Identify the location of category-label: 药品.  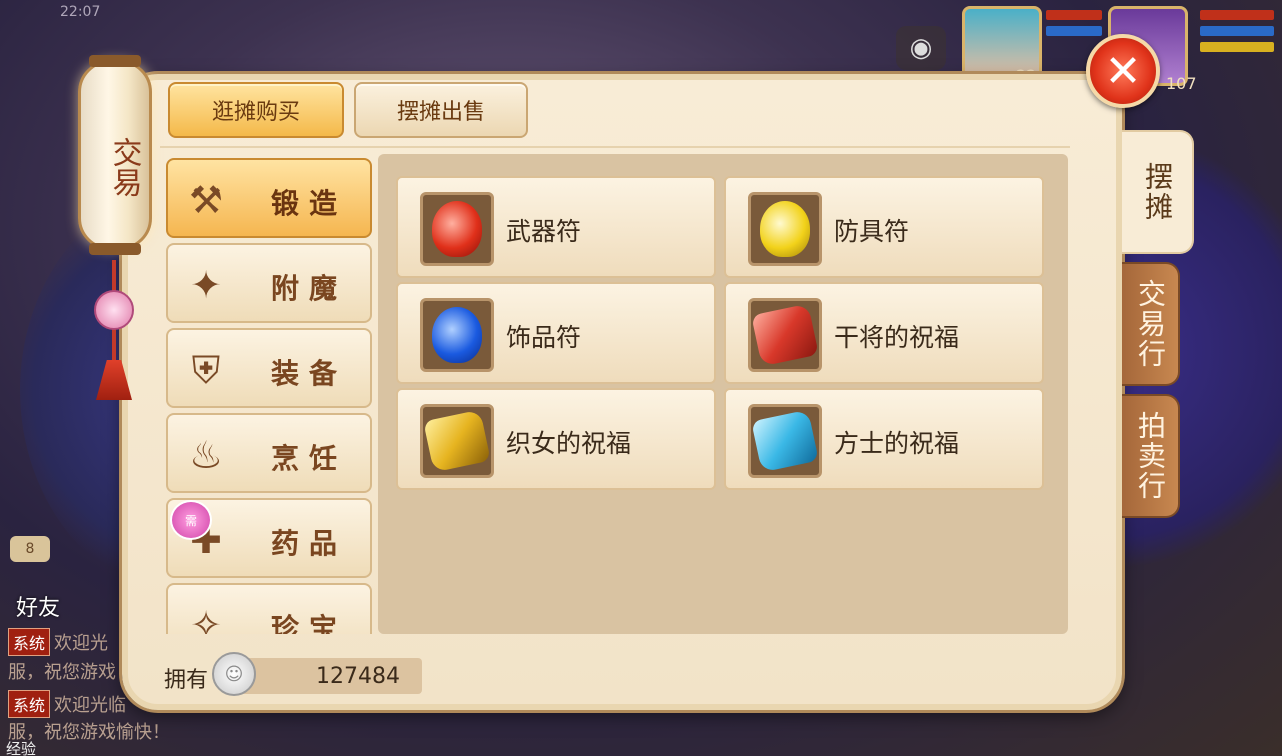
(308, 543).